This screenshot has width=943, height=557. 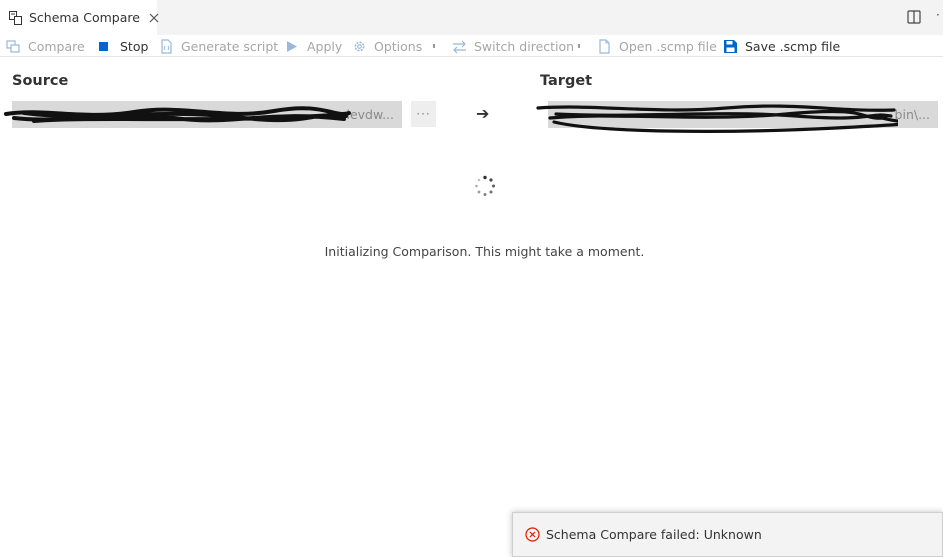 I want to click on generate-script-label: Generate script, so click(x=230, y=46).